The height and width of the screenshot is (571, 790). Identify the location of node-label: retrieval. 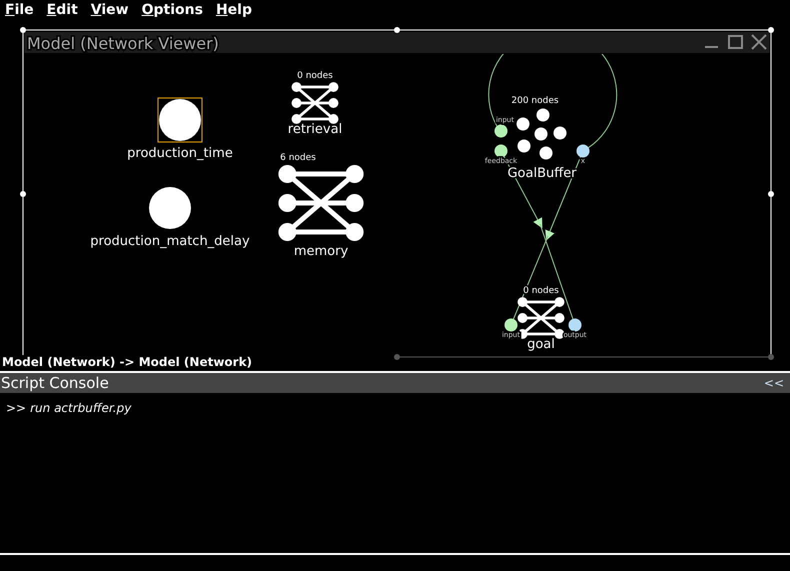
(315, 129).